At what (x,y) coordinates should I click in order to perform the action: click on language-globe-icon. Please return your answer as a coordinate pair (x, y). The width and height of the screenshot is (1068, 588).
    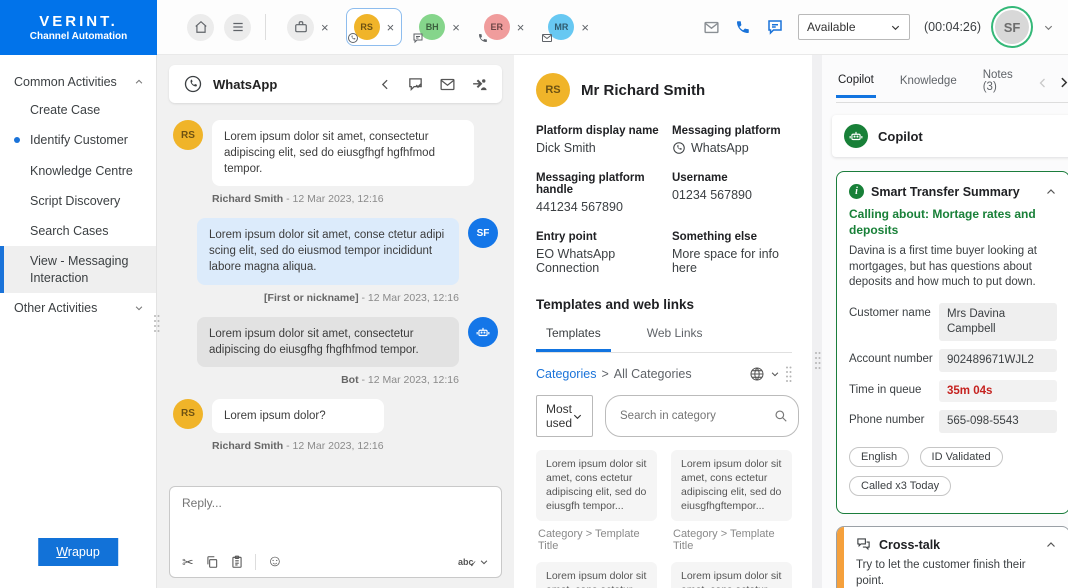
    Looking at the image, I should click on (757, 374).